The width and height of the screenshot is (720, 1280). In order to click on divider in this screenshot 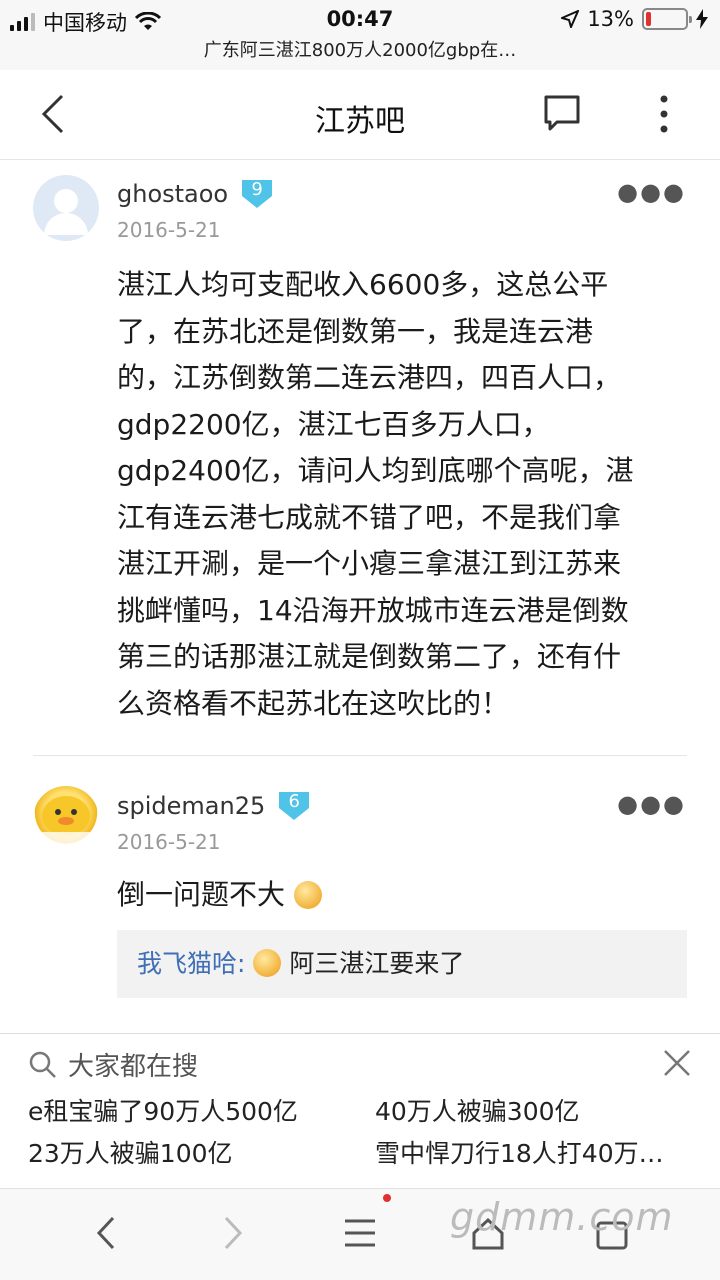, I will do `click(360, 755)`.